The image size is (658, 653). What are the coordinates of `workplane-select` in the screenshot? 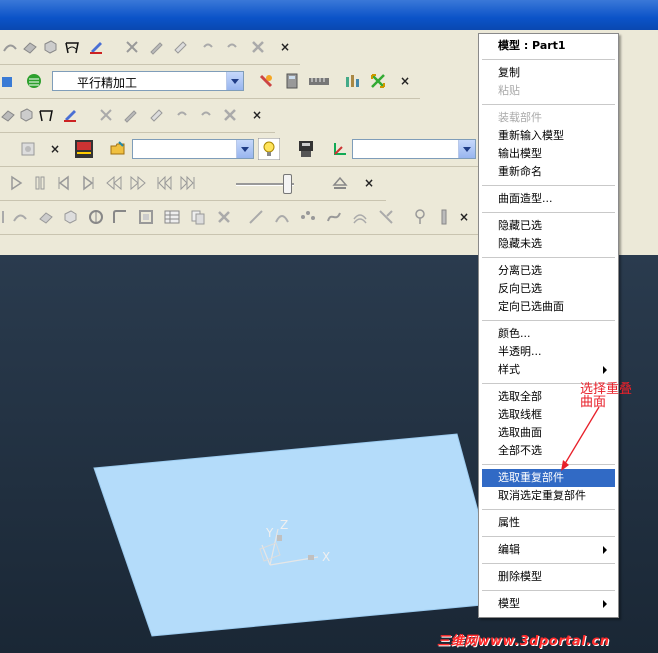 It's located at (414, 149).